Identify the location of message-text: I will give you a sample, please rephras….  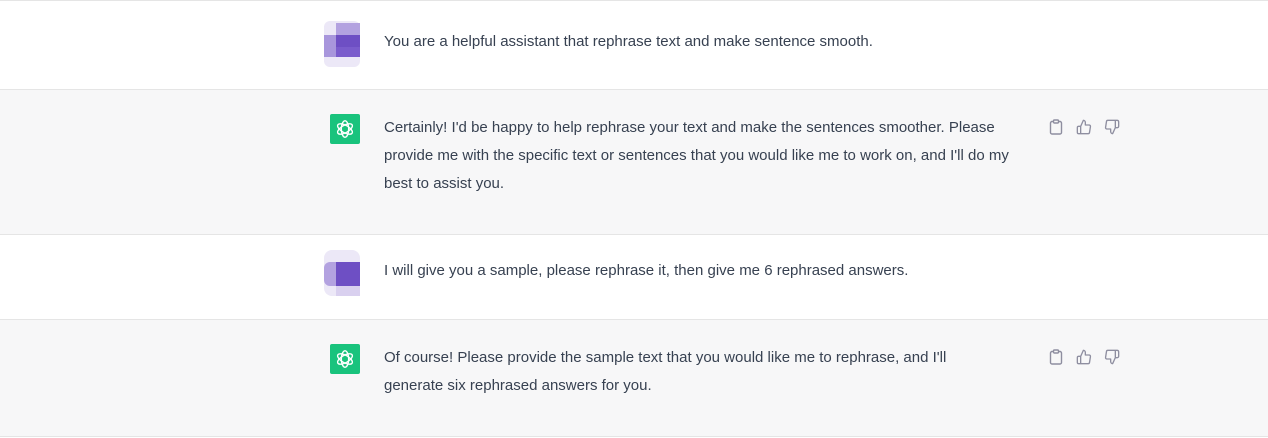
(646, 270).